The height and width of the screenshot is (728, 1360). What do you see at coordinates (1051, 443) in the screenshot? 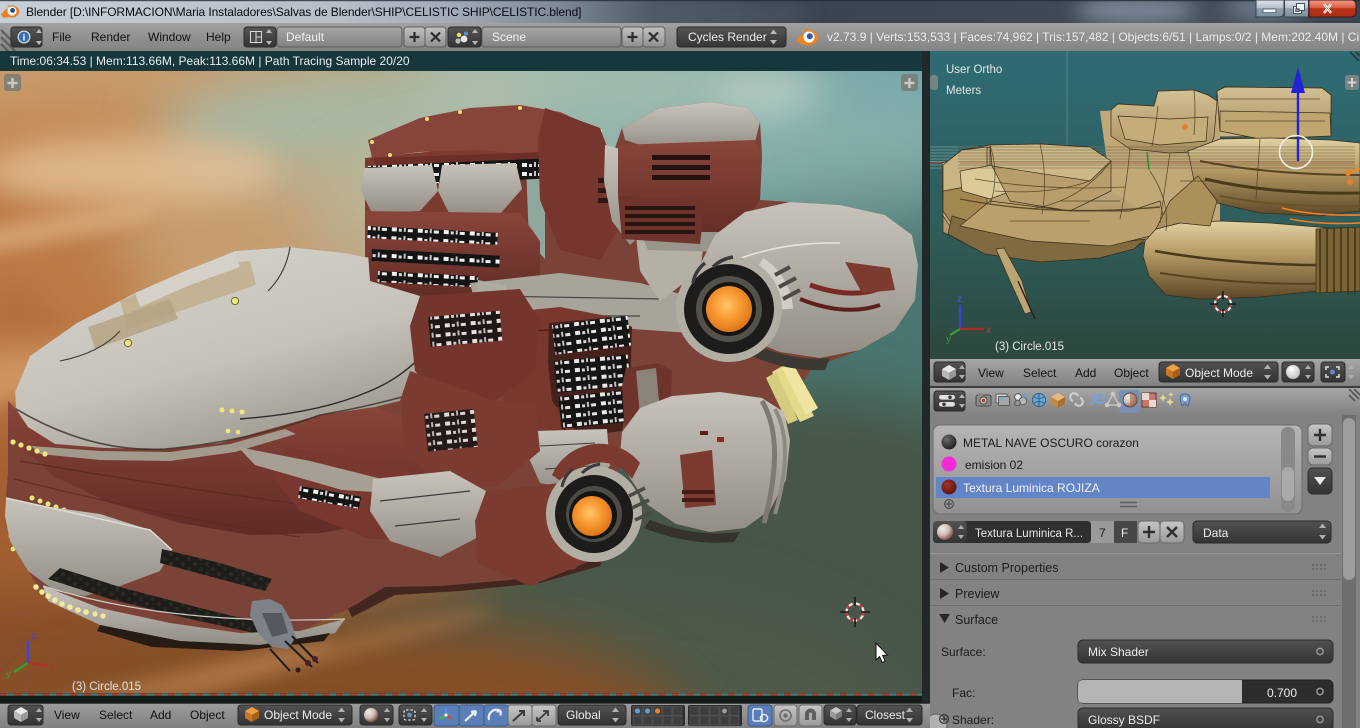
I see `svg-text: METAL NAVE OSCURO corazon` at bounding box center [1051, 443].